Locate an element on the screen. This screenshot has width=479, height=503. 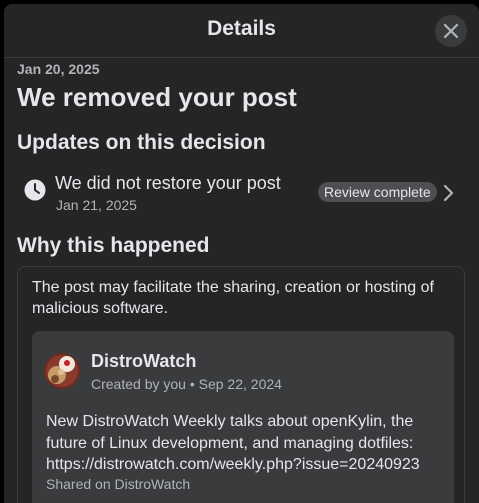
update-text: We did not restore your post is located at coordinates (168, 183).